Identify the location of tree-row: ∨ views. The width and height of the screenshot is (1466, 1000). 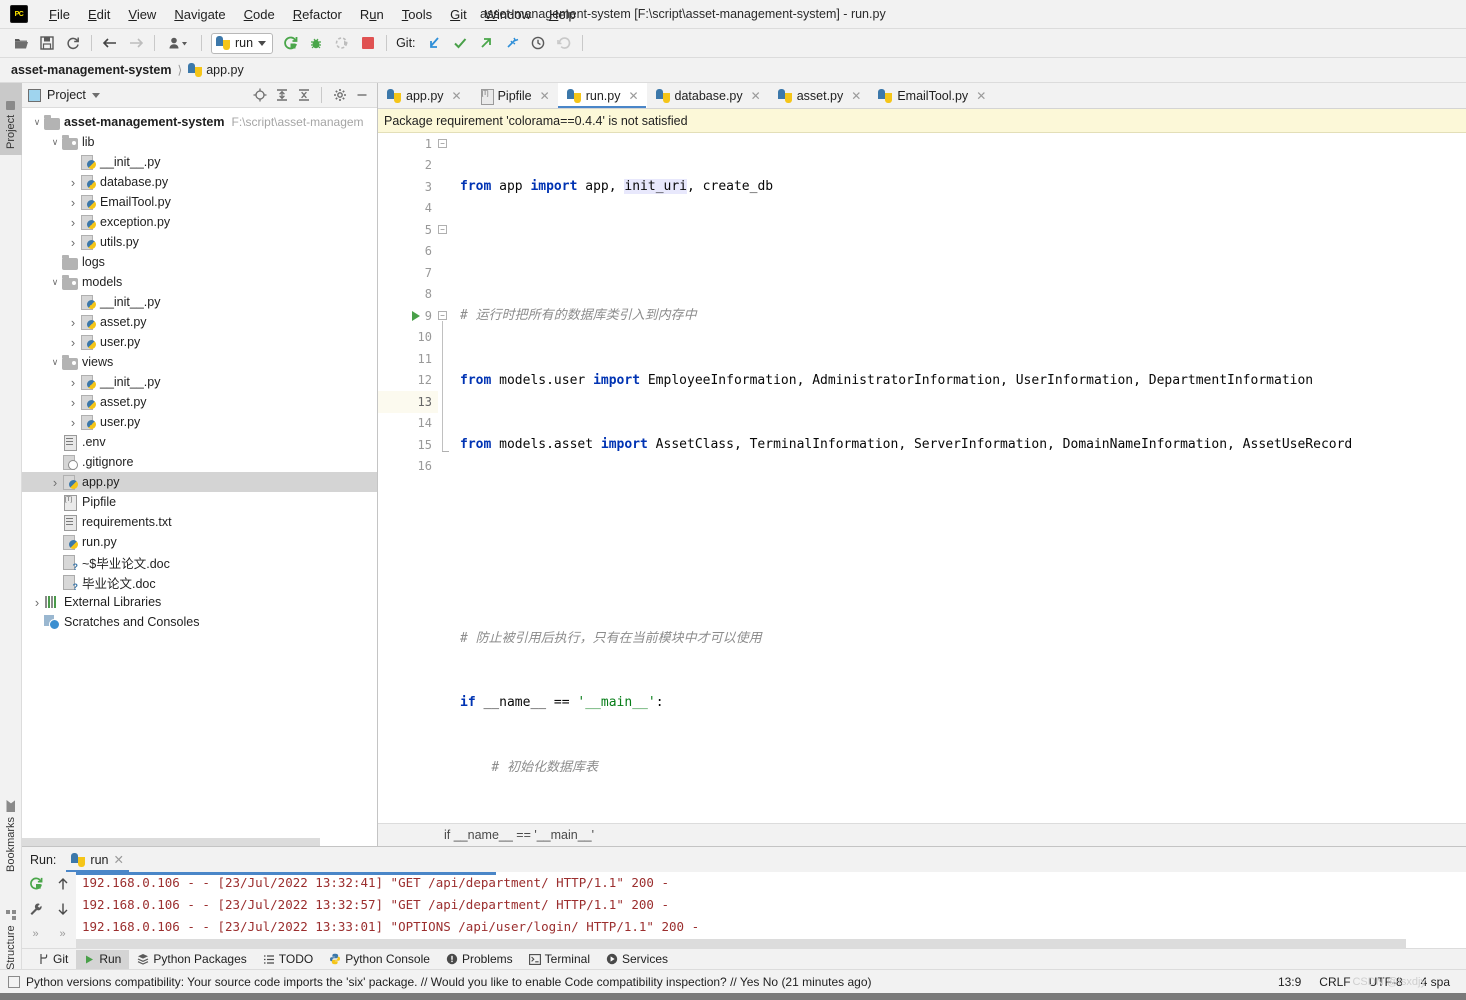
(199, 362).